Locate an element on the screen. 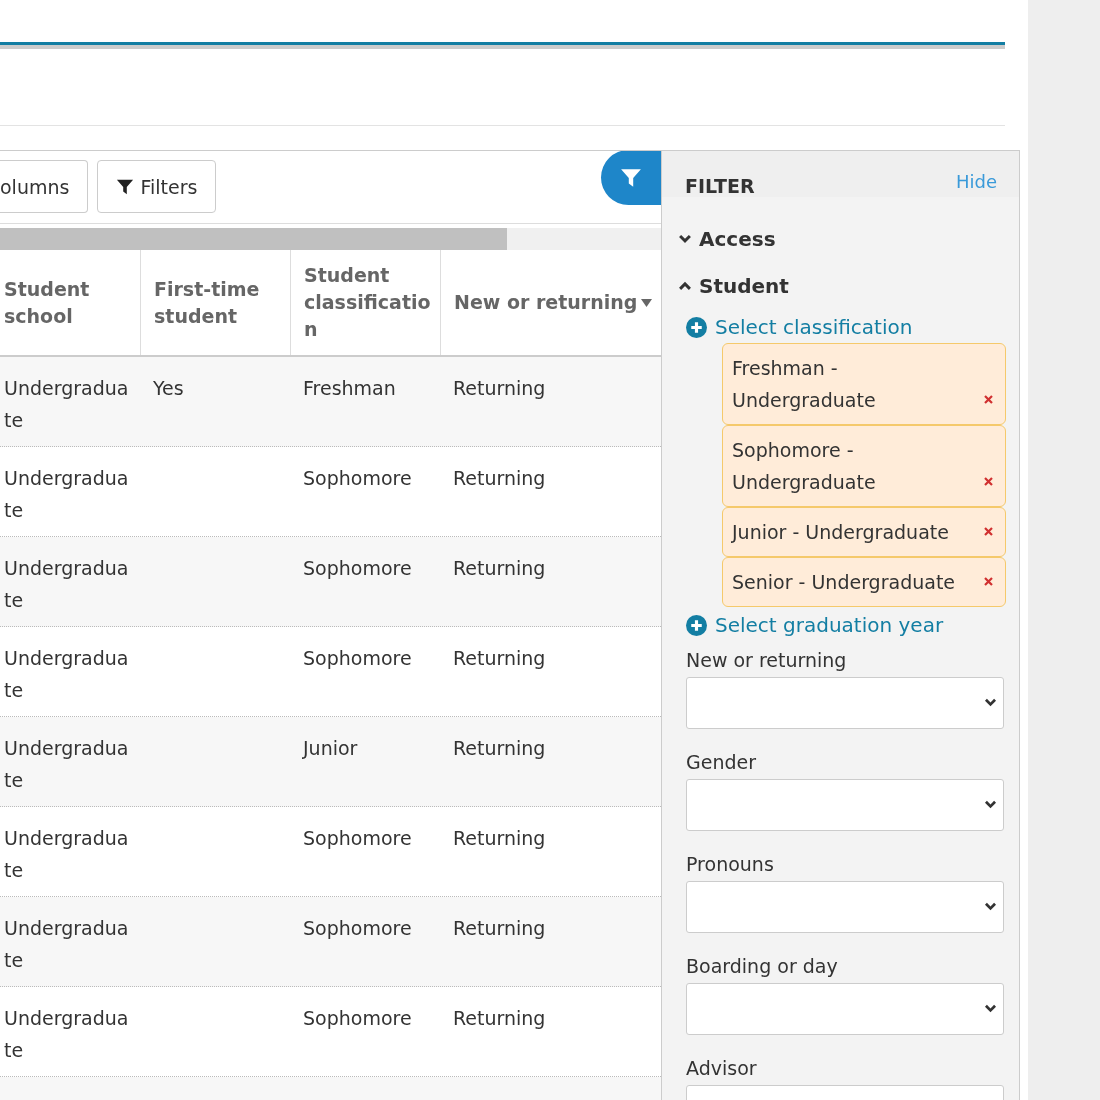  field-label: Advisor is located at coordinates (722, 1068).